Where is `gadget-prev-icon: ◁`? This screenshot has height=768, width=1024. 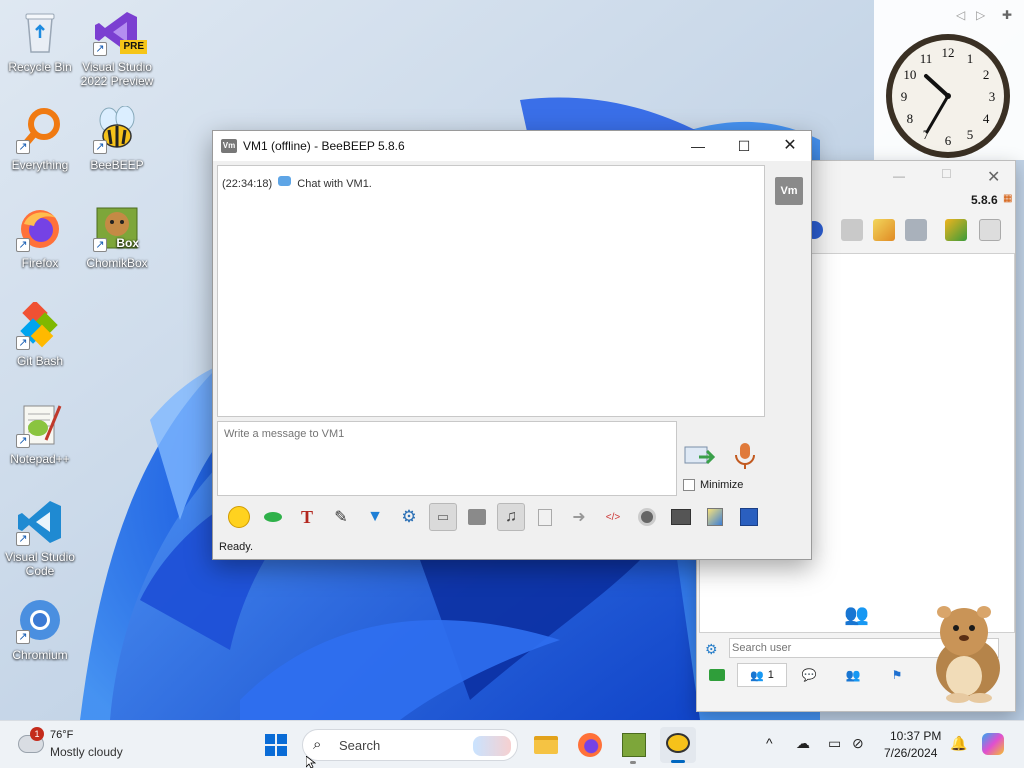 gadget-prev-icon: ◁ is located at coordinates (960, 15).